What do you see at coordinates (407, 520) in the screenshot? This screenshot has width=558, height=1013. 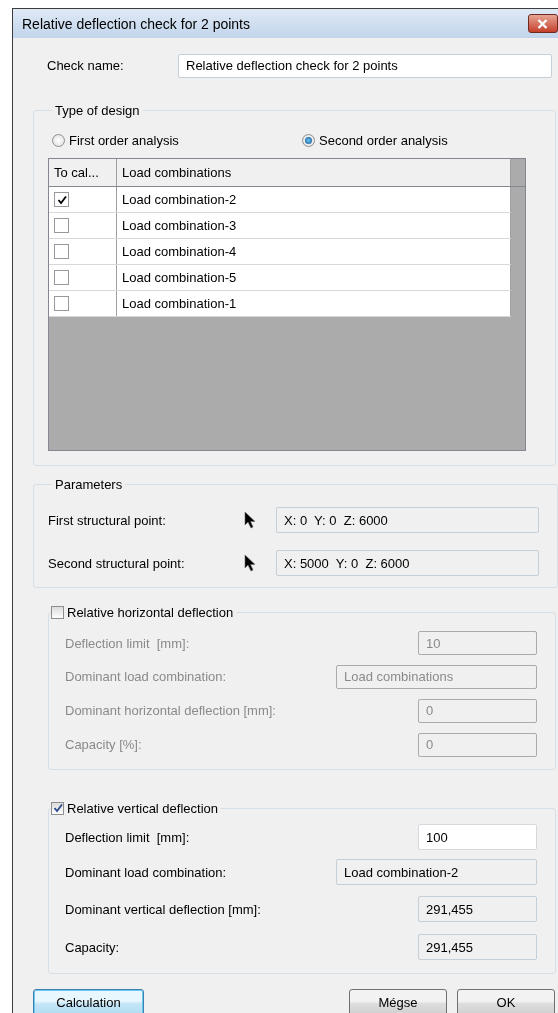 I see `point-field: X: 0 Y: 0 Z: 6000` at bounding box center [407, 520].